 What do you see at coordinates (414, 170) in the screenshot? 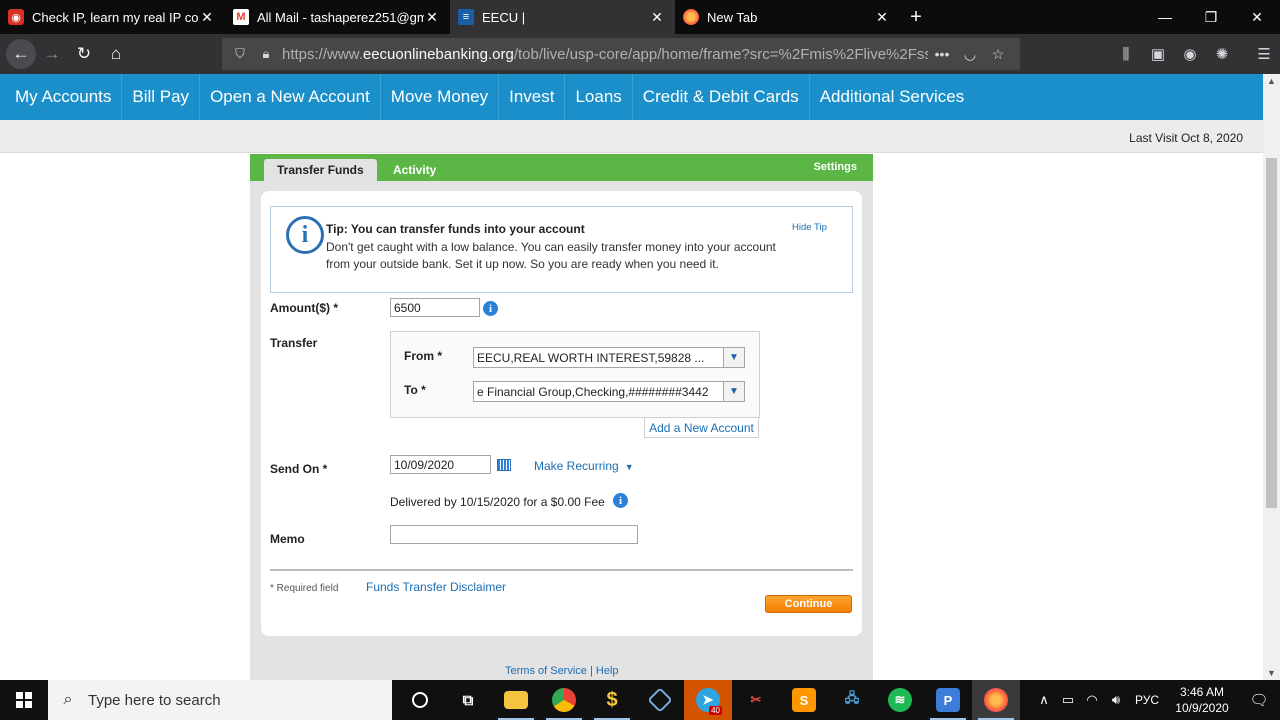
I see `tab-activity: Activity` at bounding box center [414, 170].